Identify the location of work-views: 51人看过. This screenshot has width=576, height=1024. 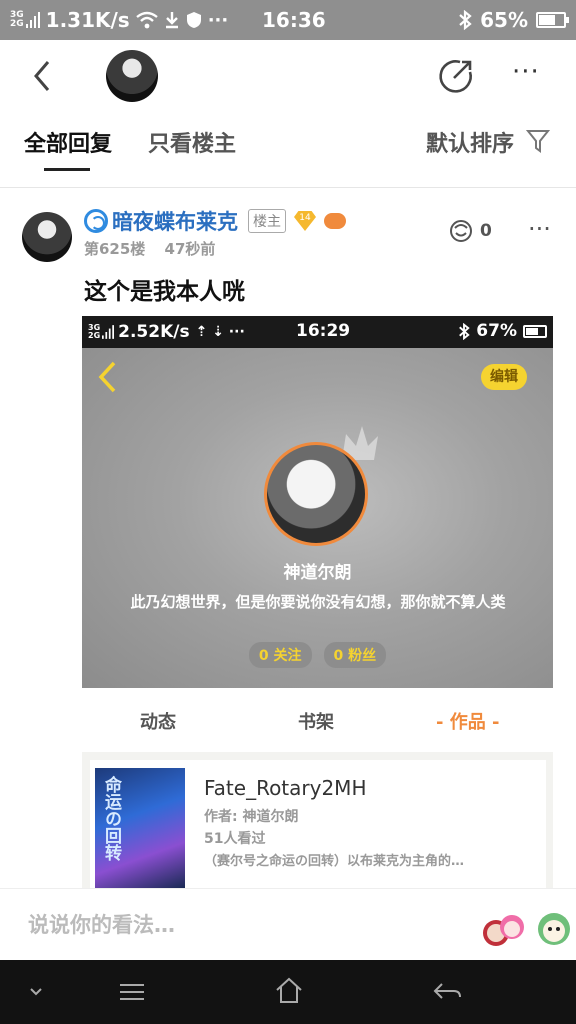
(235, 839).